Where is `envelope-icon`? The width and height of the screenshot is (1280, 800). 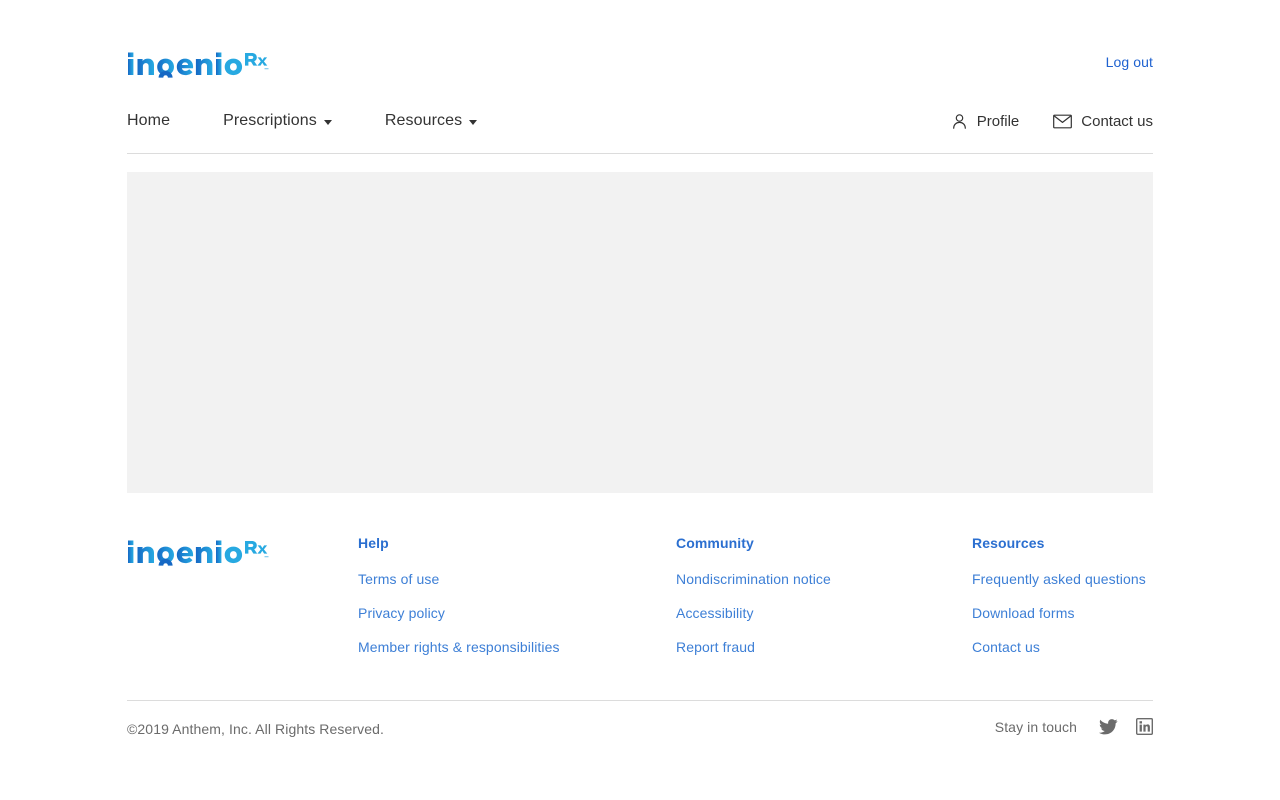 envelope-icon is located at coordinates (1063, 121).